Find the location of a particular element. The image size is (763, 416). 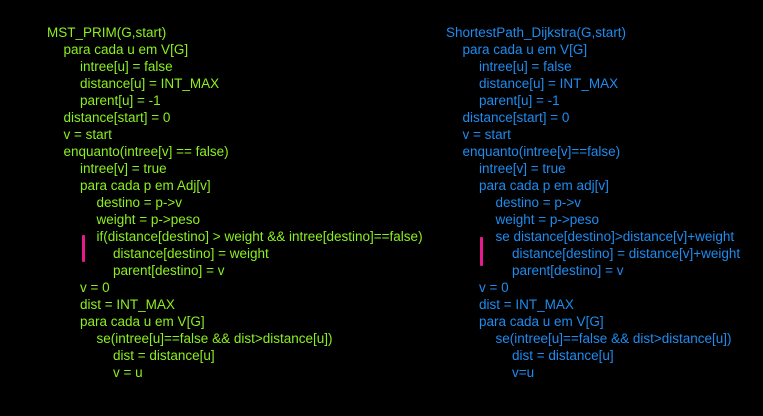

prim-code-line: para cada p em Adj[v] is located at coordinates (145, 185).